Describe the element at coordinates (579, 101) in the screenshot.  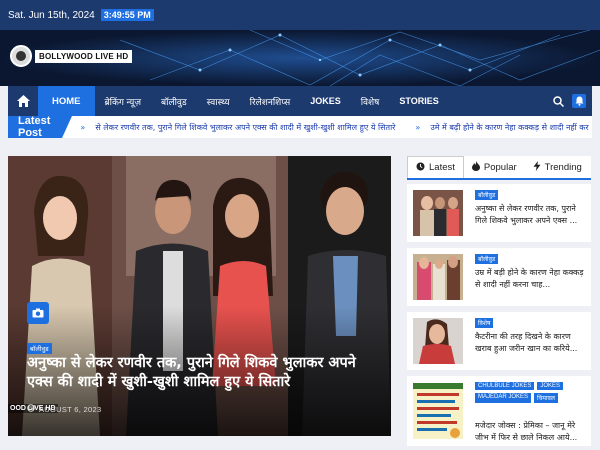
I see `bell-icon` at that location.